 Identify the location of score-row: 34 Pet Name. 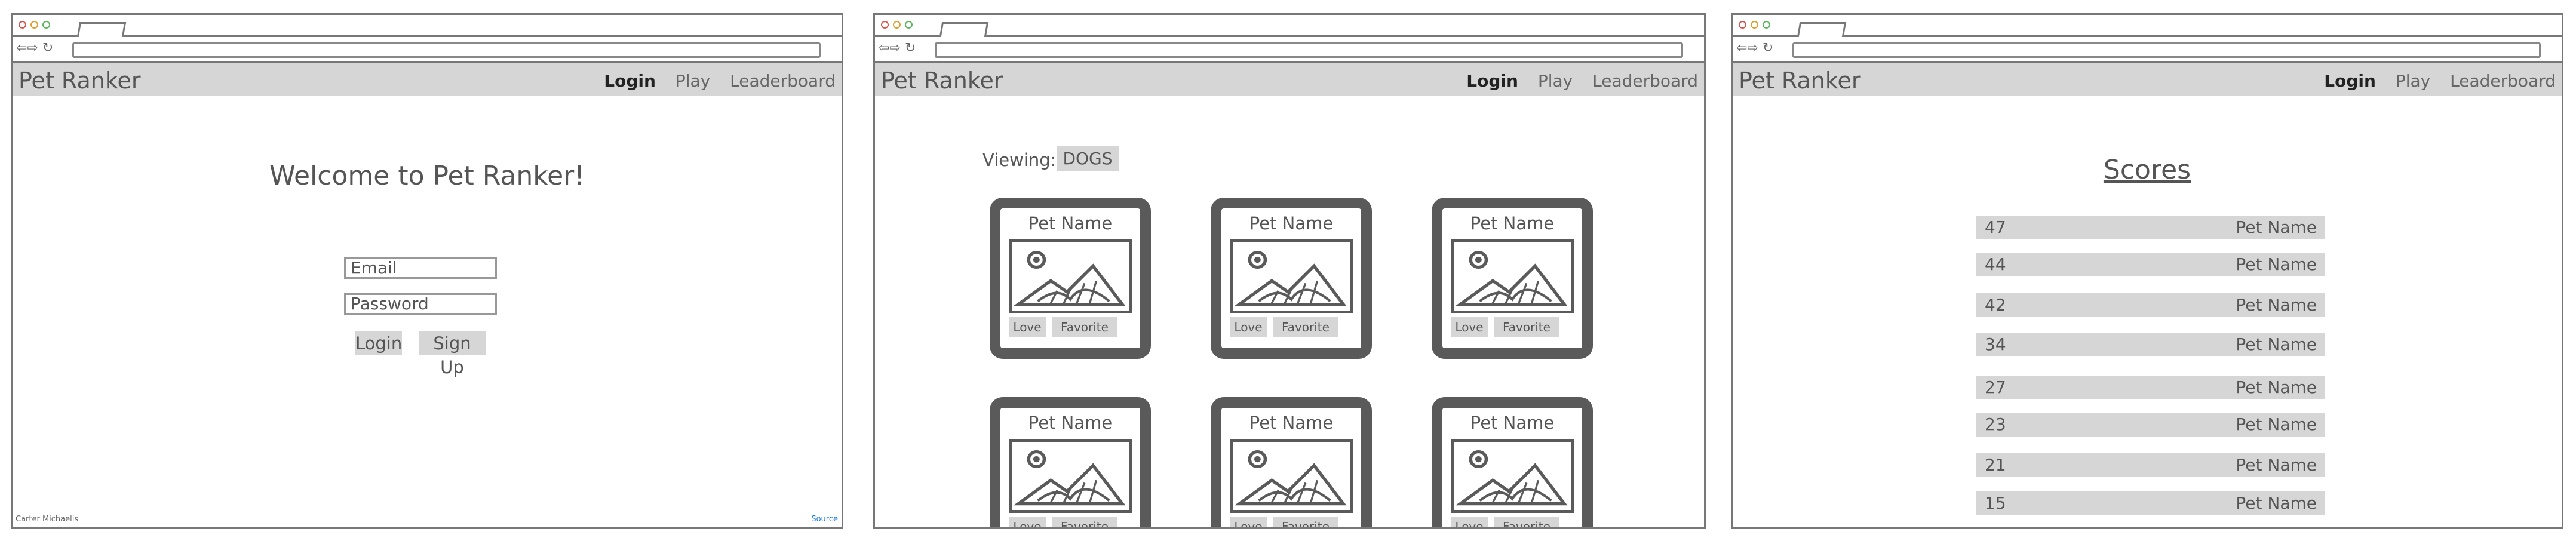
(2150, 345).